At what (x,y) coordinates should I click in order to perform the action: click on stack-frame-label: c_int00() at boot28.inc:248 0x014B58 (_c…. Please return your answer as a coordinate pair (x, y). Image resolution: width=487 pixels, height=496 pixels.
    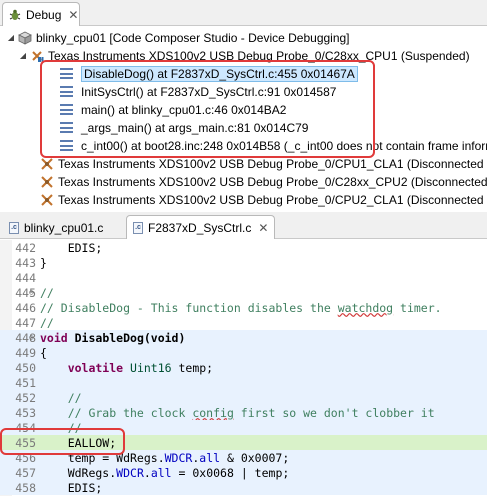
    Looking at the image, I should click on (284, 145).